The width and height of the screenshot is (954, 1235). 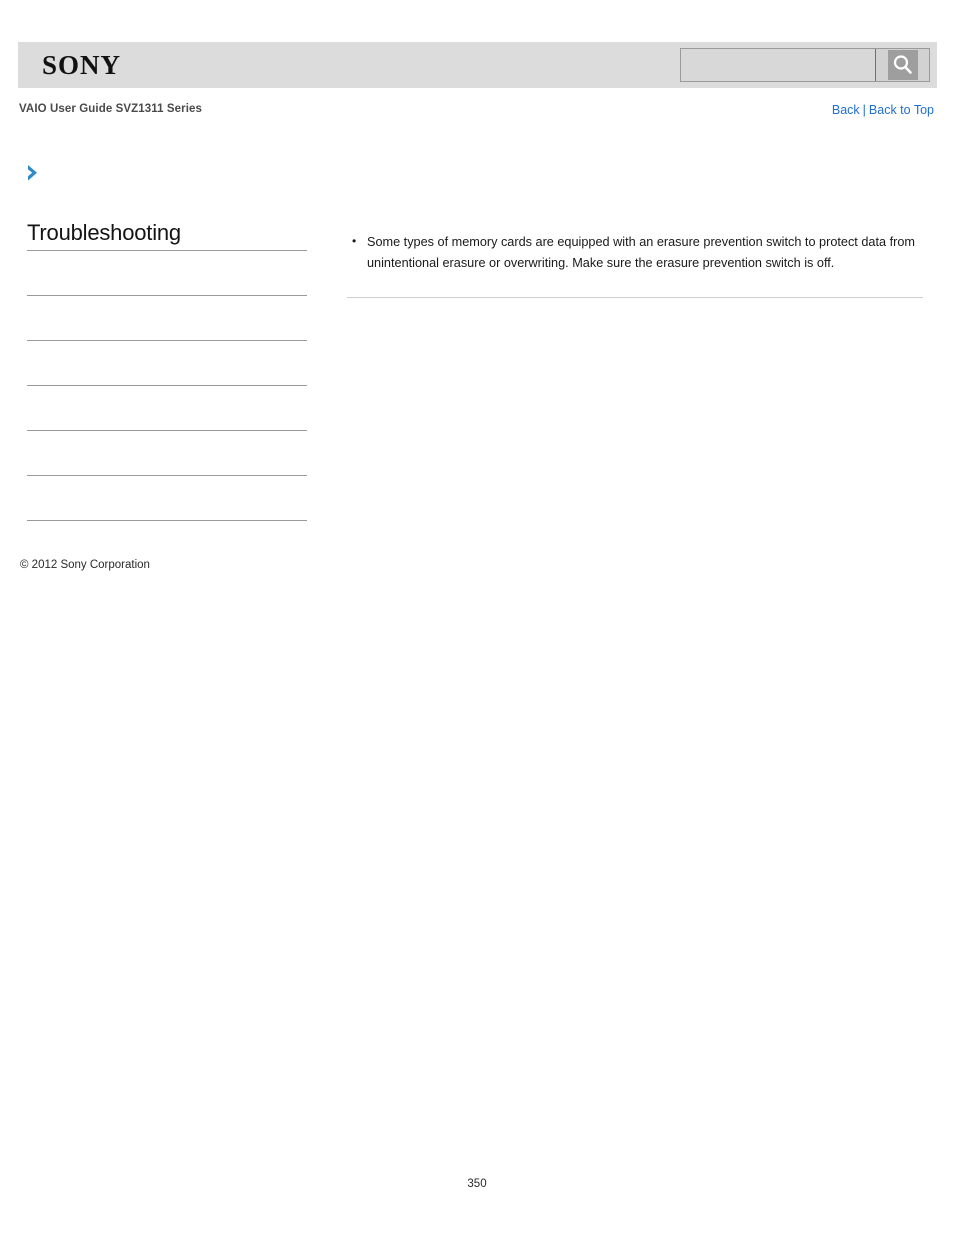 I want to click on search-magnifier-icon, so click(x=902, y=65).